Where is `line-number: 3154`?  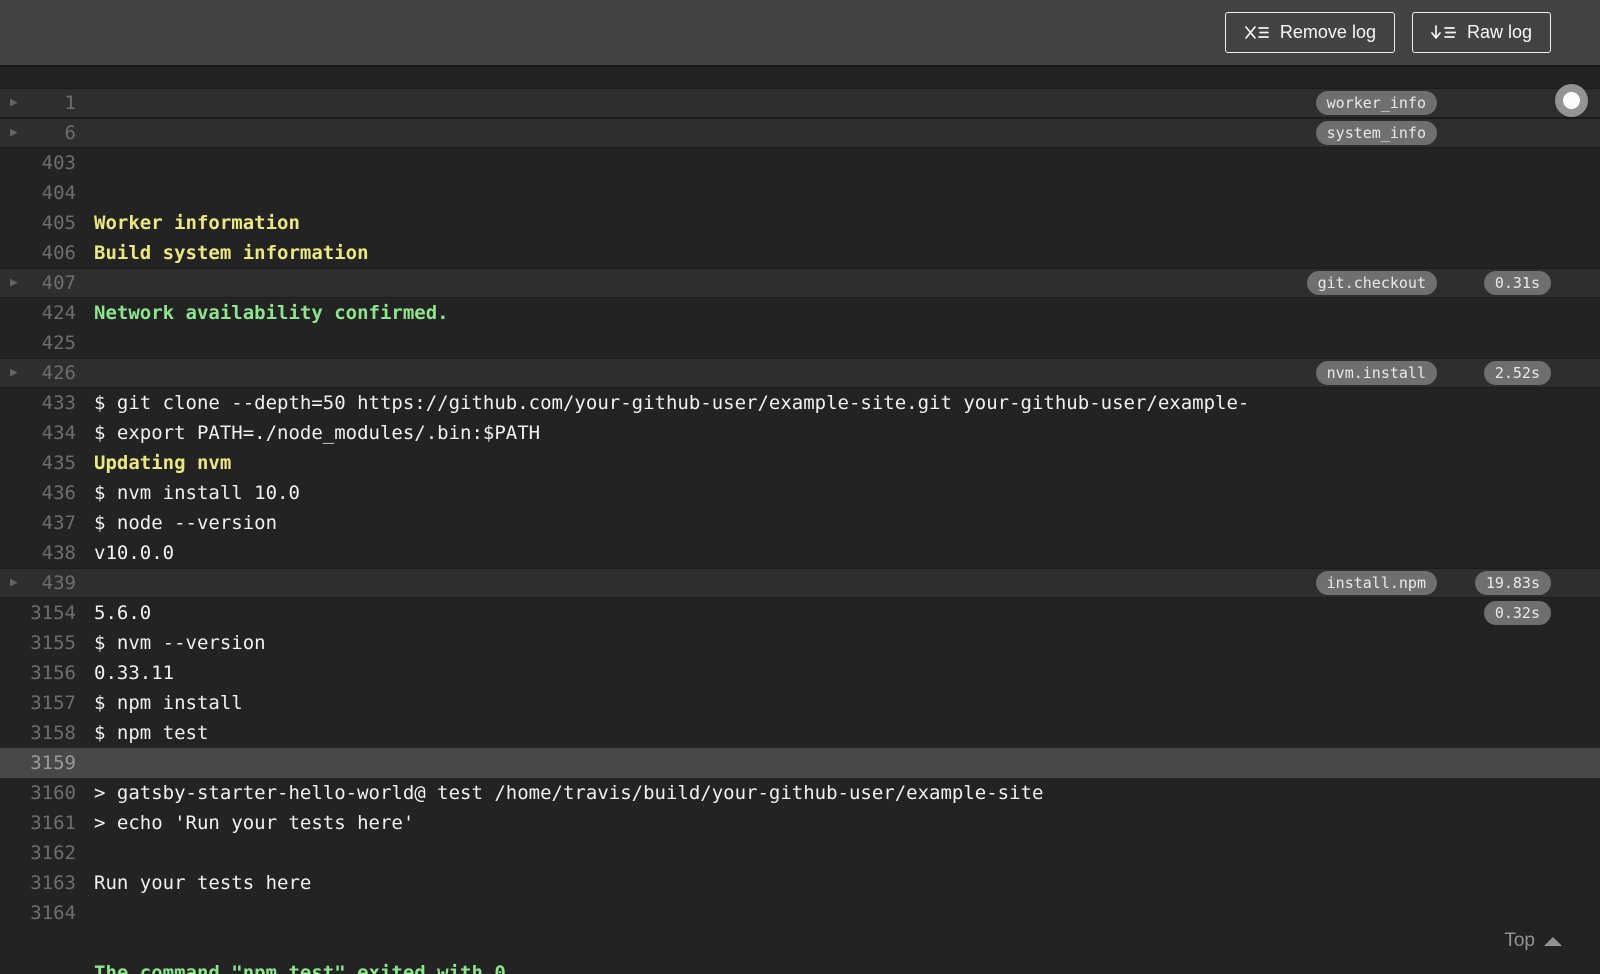 line-number: 3154 is located at coordinates (38, 613).